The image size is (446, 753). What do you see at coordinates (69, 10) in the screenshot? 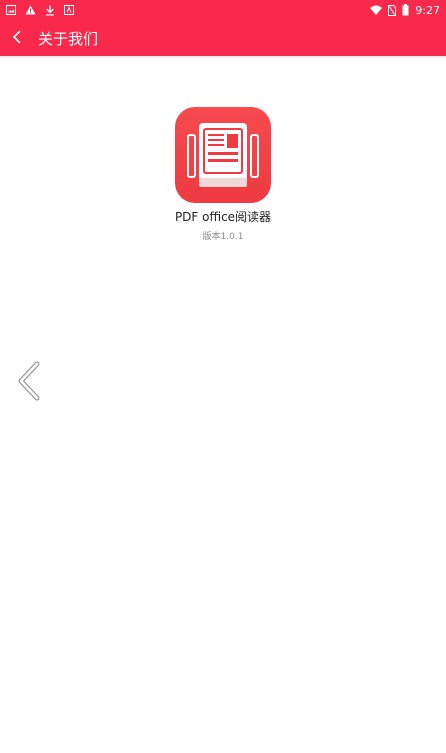
I see `app-notification-icon` at bounding box center [69, 10].